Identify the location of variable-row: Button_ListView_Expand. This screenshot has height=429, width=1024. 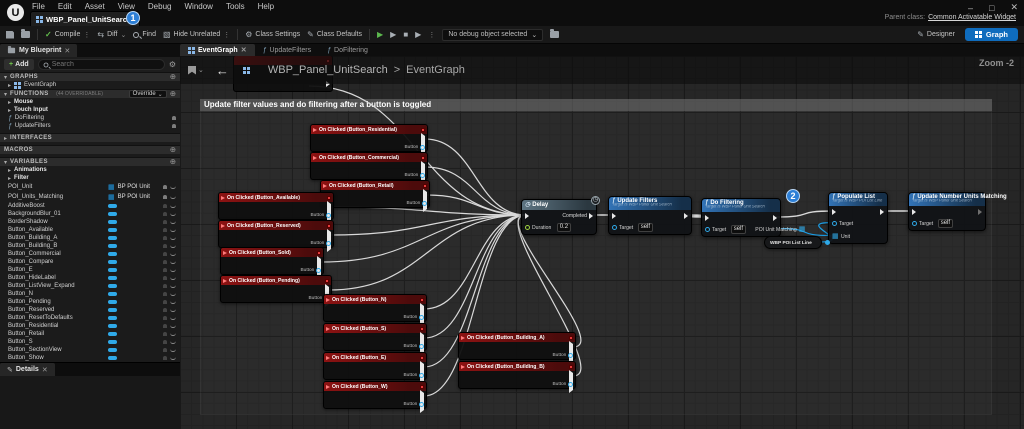
(90, 286).